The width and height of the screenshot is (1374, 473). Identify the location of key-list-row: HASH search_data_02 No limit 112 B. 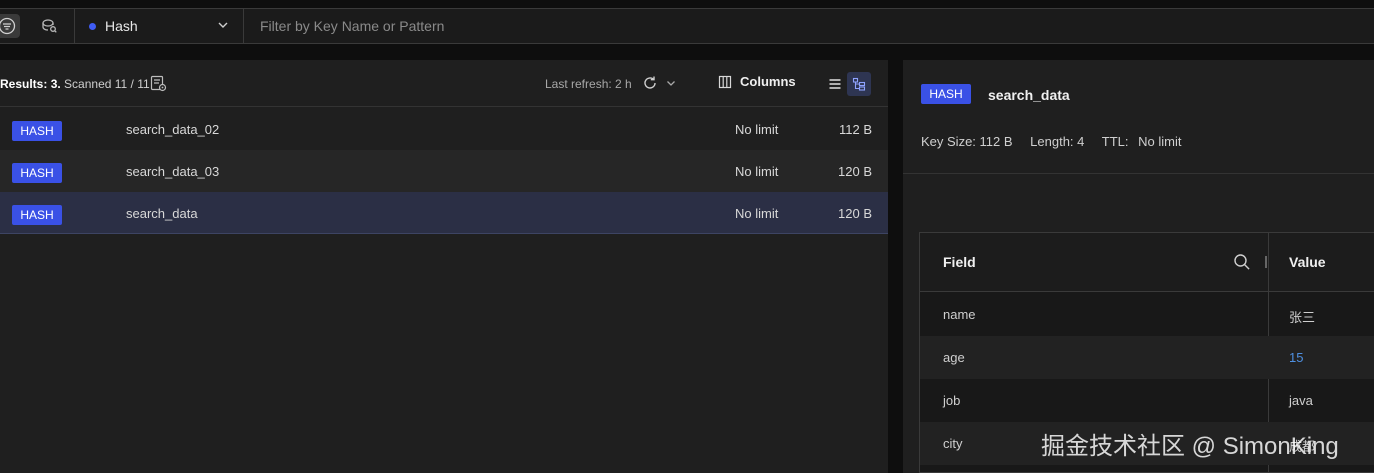
(444, 129).